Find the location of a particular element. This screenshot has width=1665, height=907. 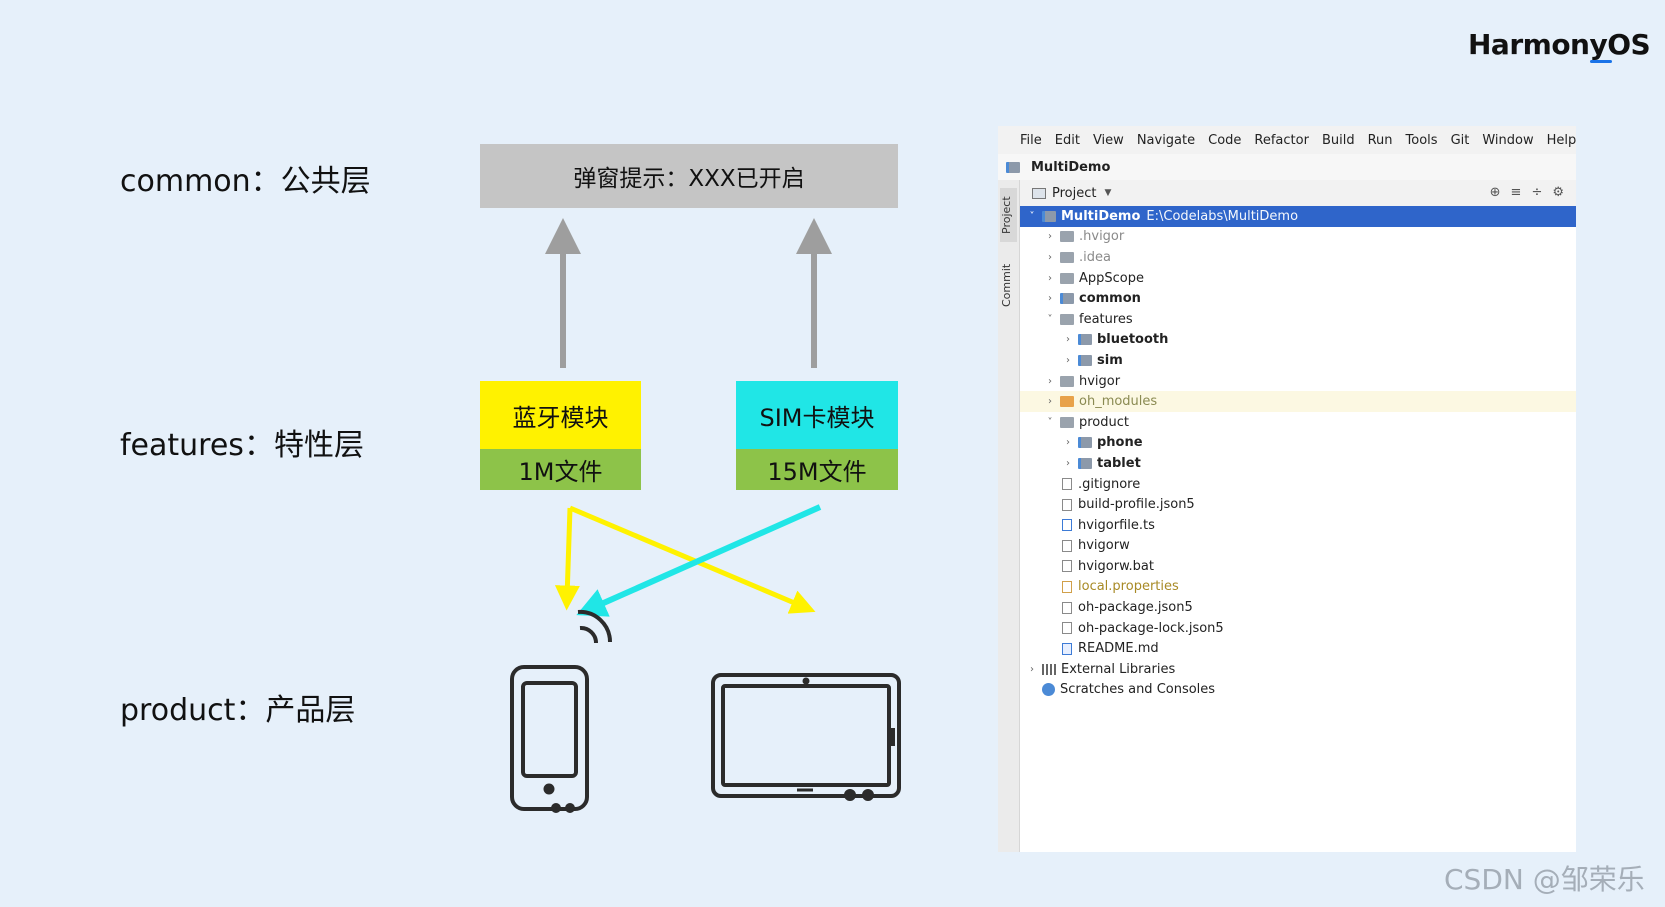

tree-item-label: tablet is located at coordinates (1119, 463).